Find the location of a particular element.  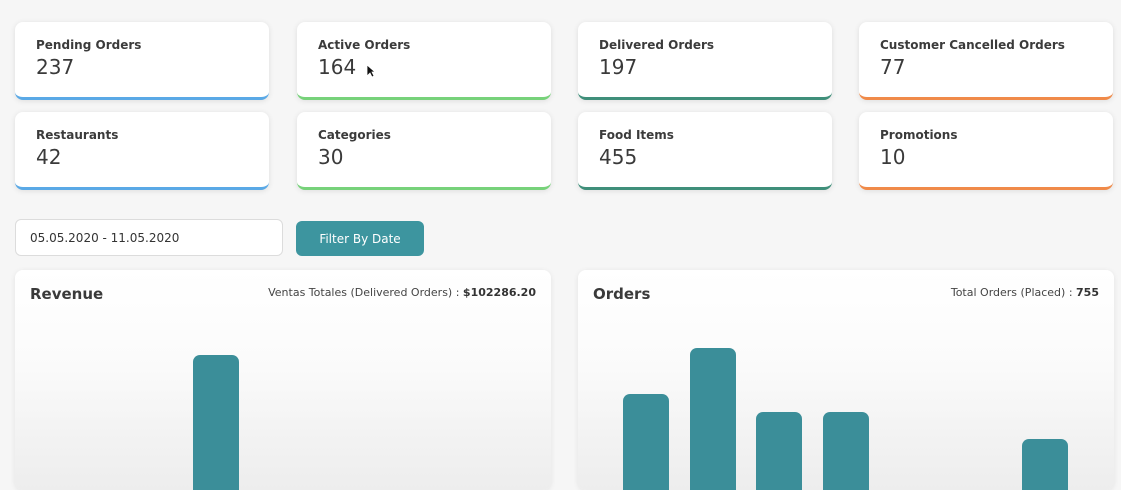

stat-card-promotions: Promotions 10 is located at coordinates (986, 151).